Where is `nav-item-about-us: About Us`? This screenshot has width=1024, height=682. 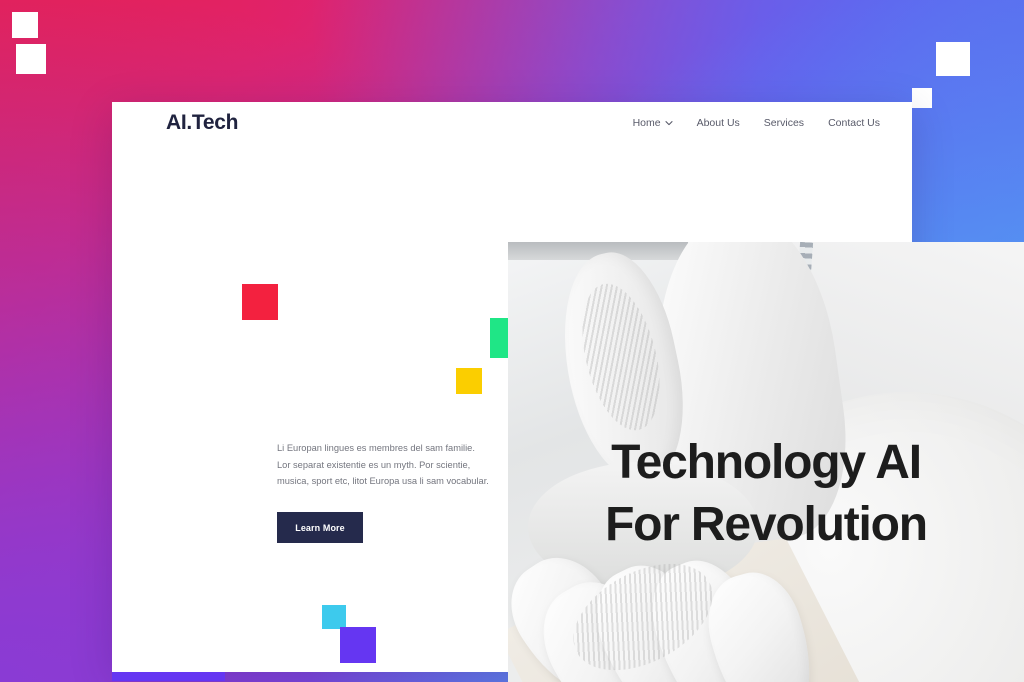 nav-item-about-us: About Us is located at coordinates (718, 123).